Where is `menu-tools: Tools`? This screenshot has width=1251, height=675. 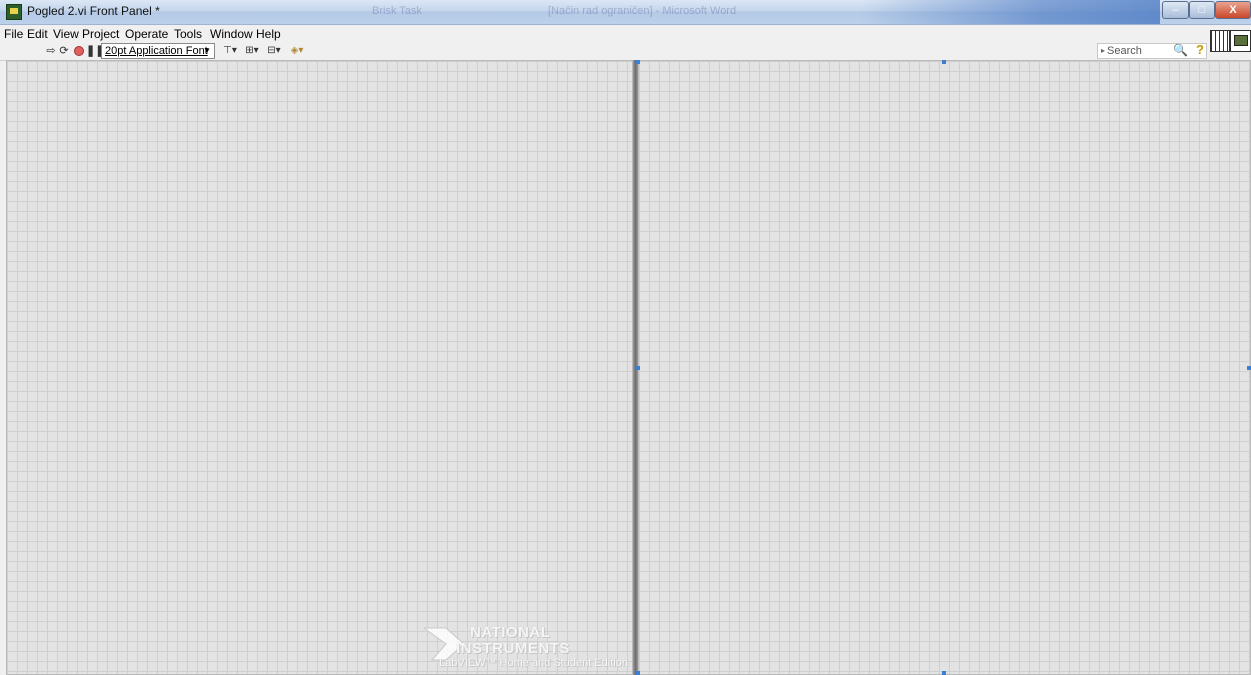 menu-tools: Tools is located at coordinates (188, 34).